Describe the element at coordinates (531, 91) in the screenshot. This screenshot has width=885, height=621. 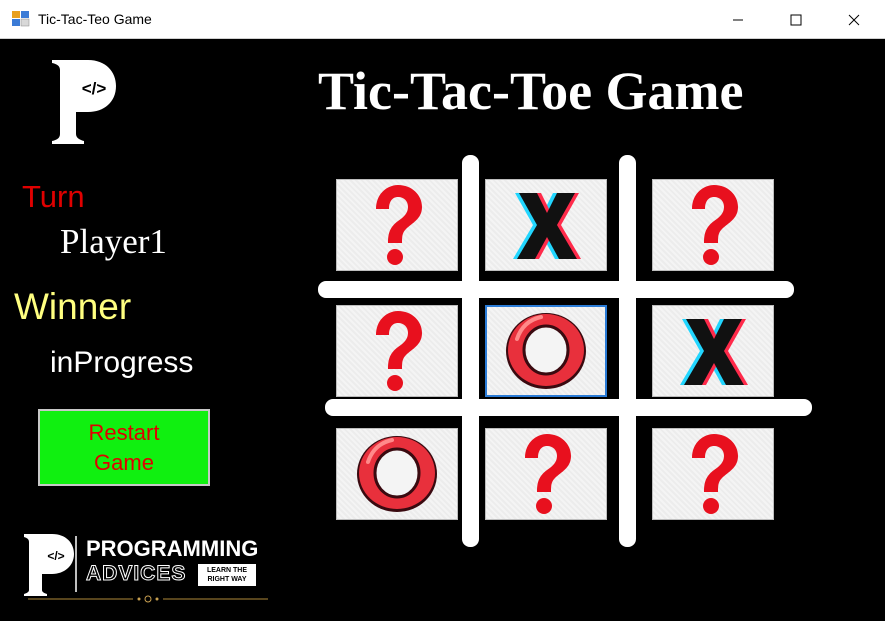
I see `game-title: Tic-Tac-Toe Game` at that location.